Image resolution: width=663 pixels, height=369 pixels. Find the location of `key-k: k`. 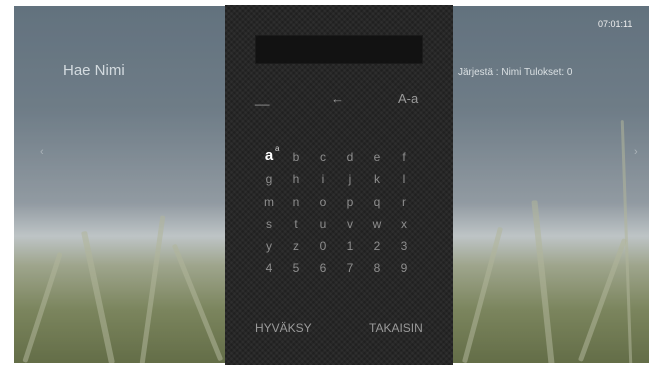

key-k: k is located at coordinates (377, 179).